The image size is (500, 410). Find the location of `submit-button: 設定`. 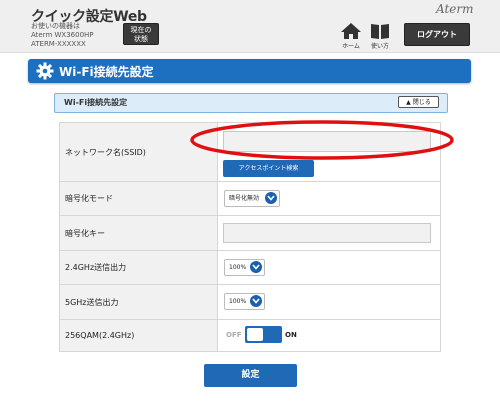

submit-button: 設定 is located at coordinates (250, 375).